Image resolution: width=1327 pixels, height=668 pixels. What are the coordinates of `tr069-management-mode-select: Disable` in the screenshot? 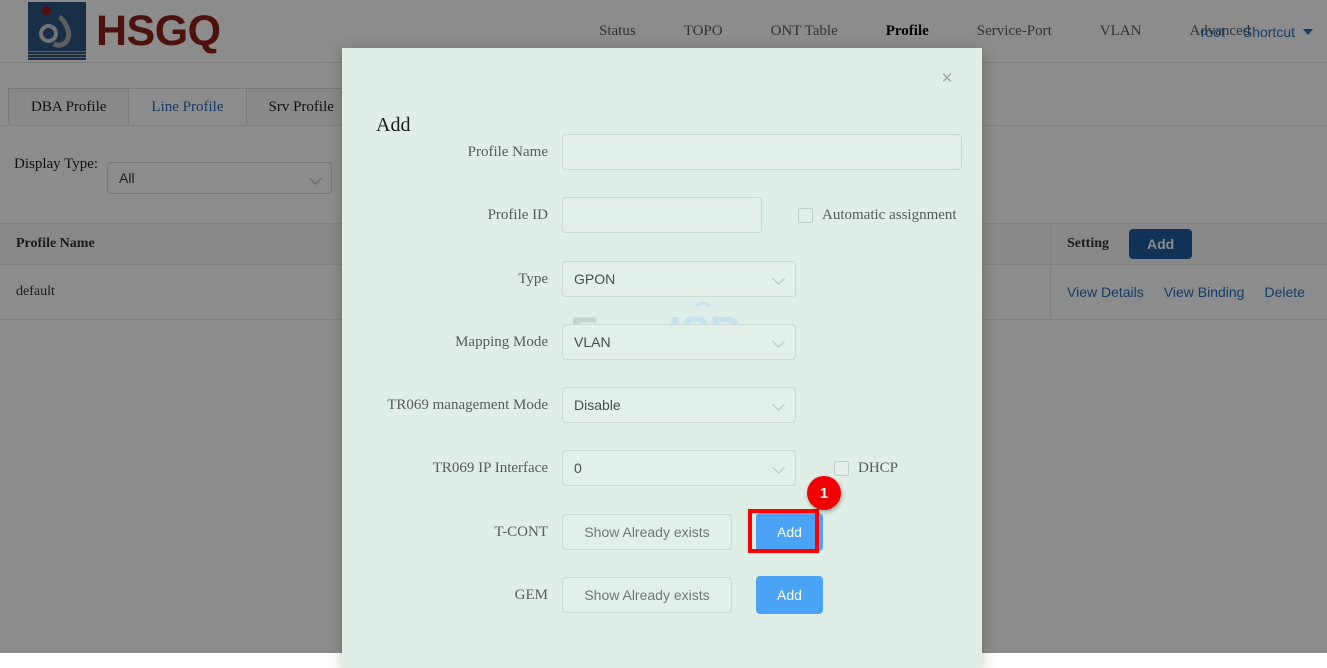 It's located at (679, 405).